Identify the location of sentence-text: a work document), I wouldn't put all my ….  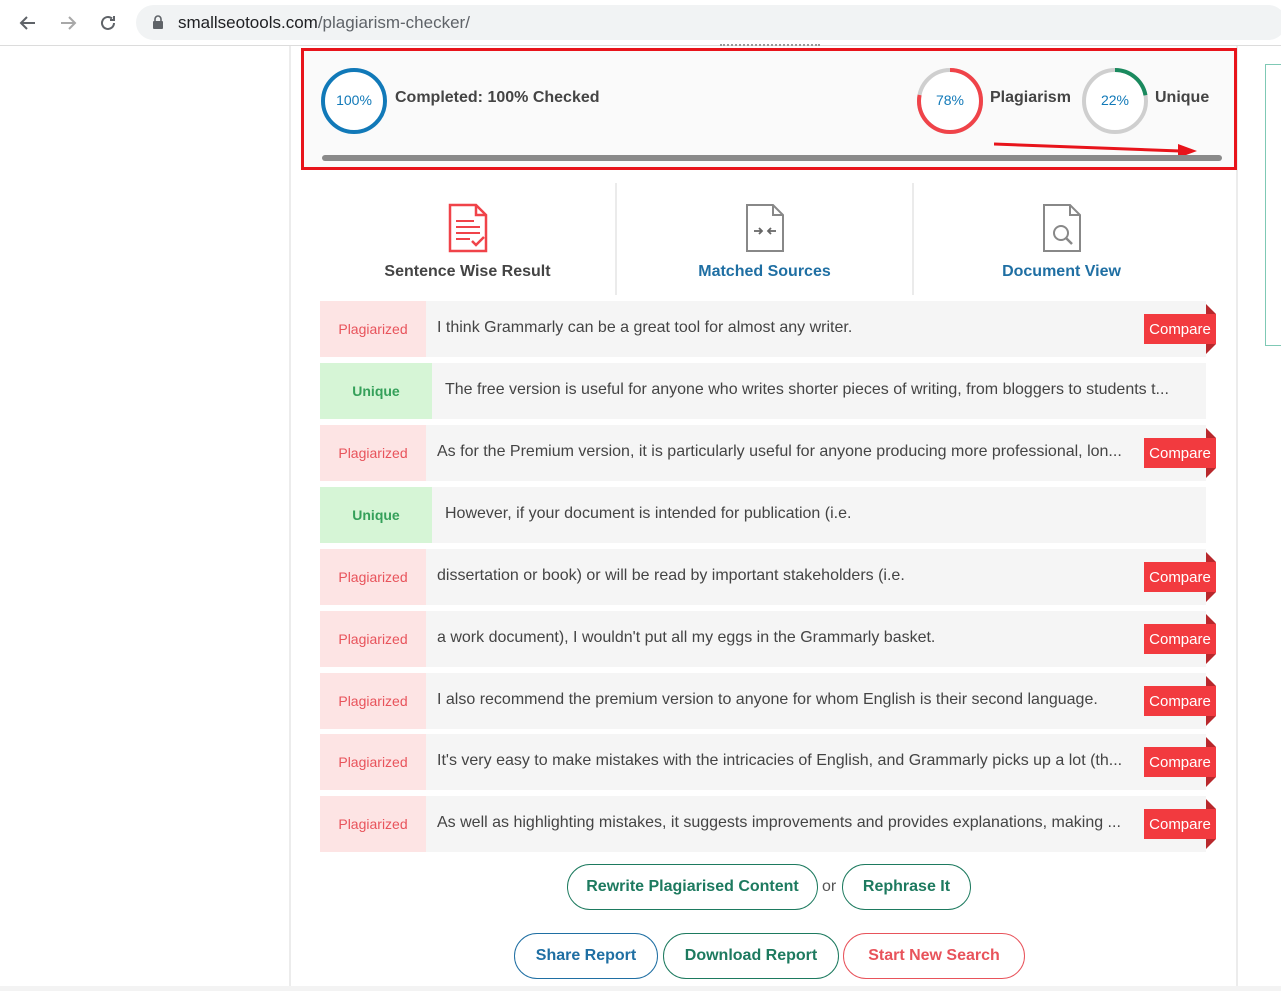
(686, 637).